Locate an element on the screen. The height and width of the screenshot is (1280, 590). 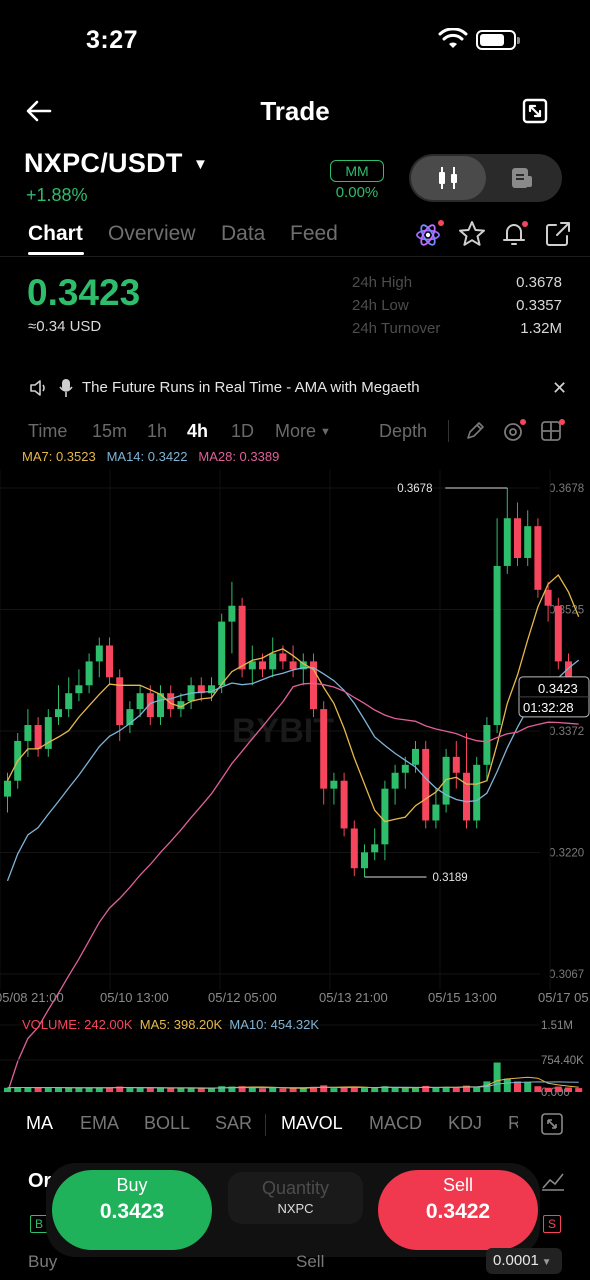
indicator-mavol: MAVOL is located at coordinates (312, 1123).